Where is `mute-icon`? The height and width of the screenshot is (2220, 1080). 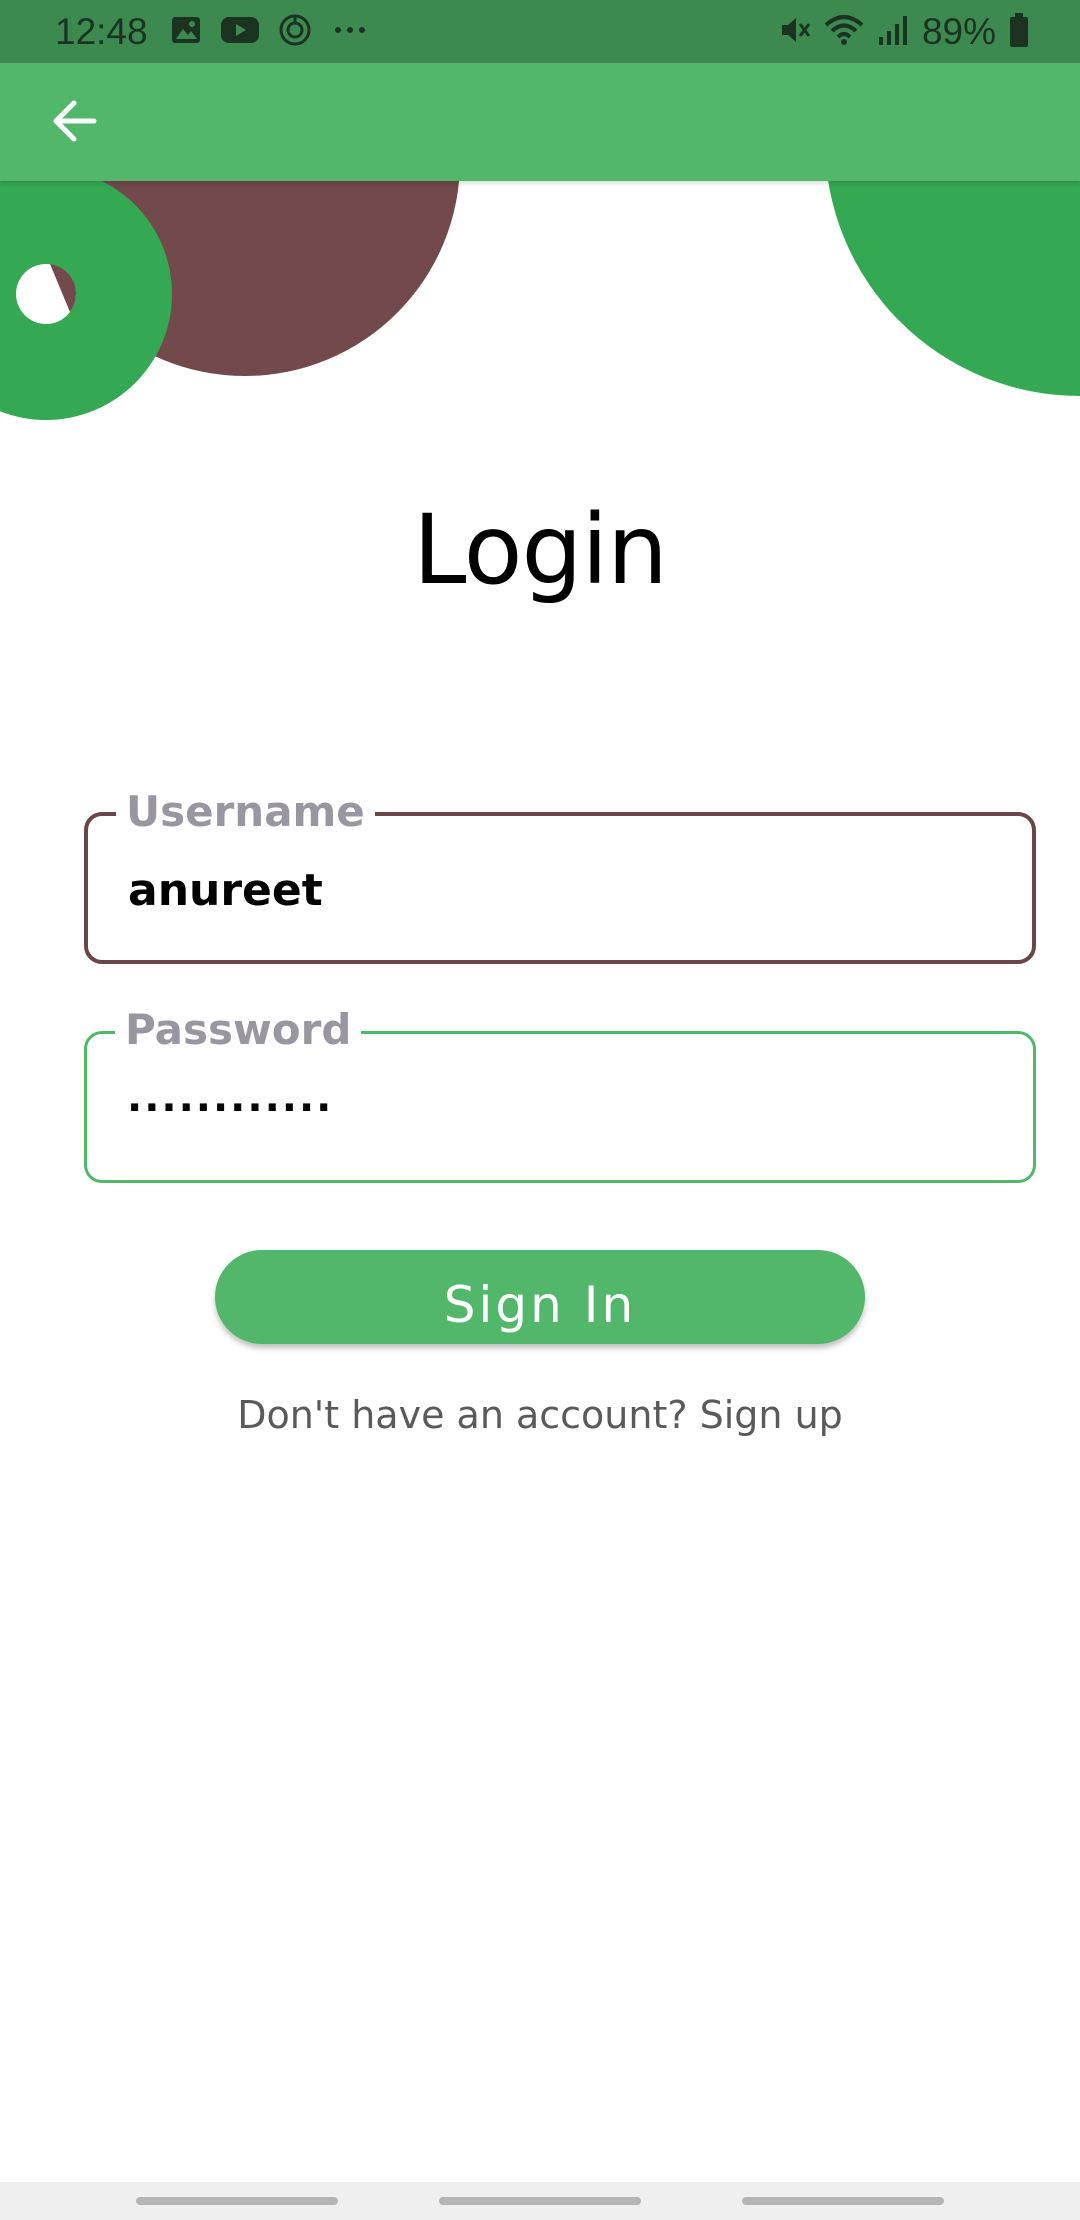
mute-icon is located at coordinates (795, 32).